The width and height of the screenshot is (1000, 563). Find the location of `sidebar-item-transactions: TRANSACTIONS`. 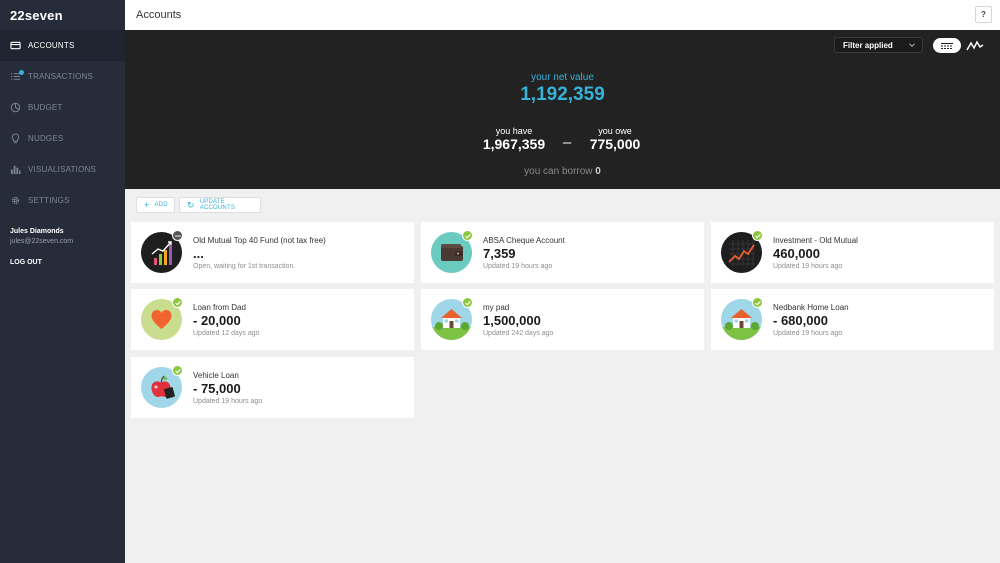

sidebar-item-transactions: TRANSACTIONS is located at coordinates (62, 76).